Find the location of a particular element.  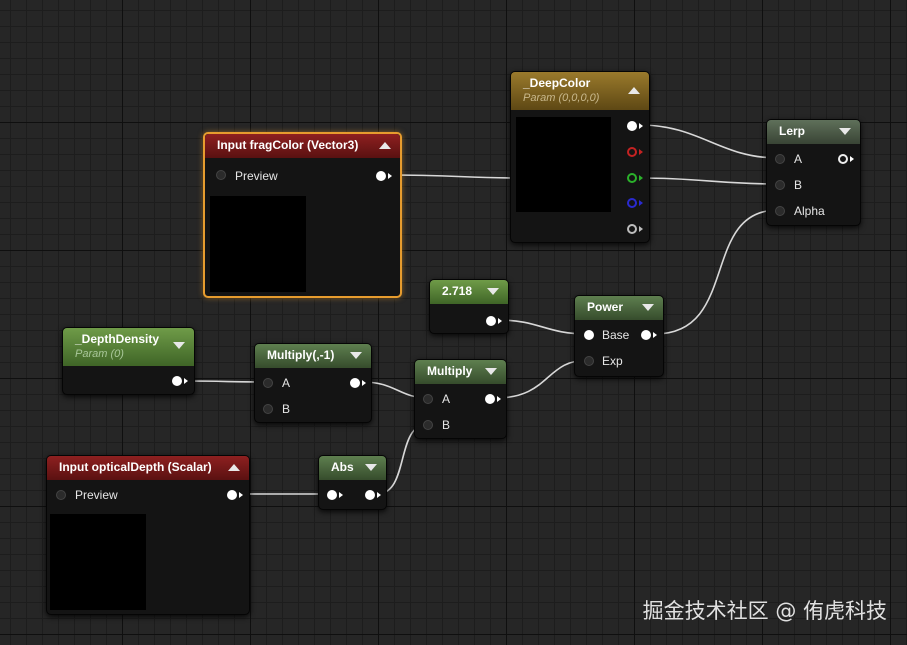

node-header: Lerp is located at coordinates (813, 132).